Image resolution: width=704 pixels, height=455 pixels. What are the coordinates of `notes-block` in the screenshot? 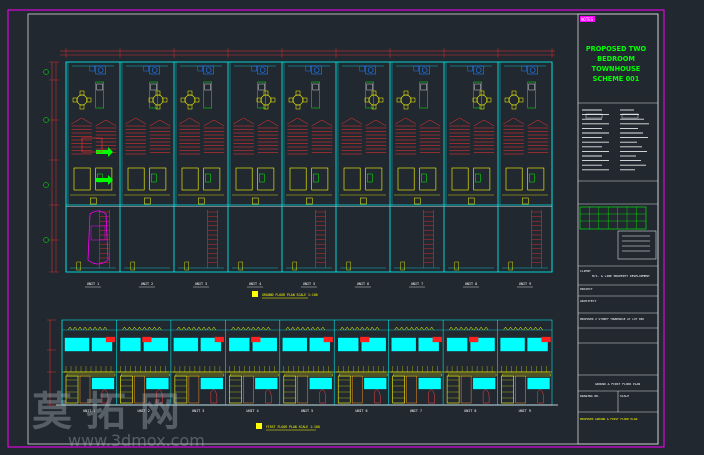 It's located at (615, 140).